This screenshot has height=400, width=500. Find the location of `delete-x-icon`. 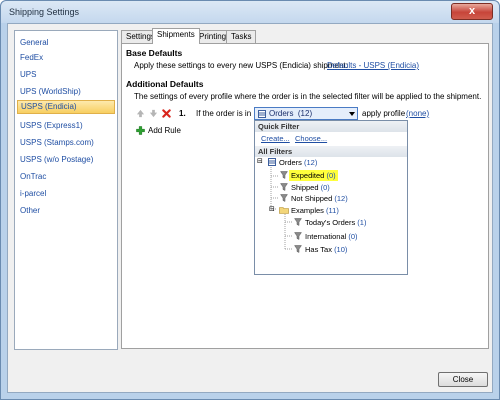

delete-x-icon is located at coordinates (166, 113).